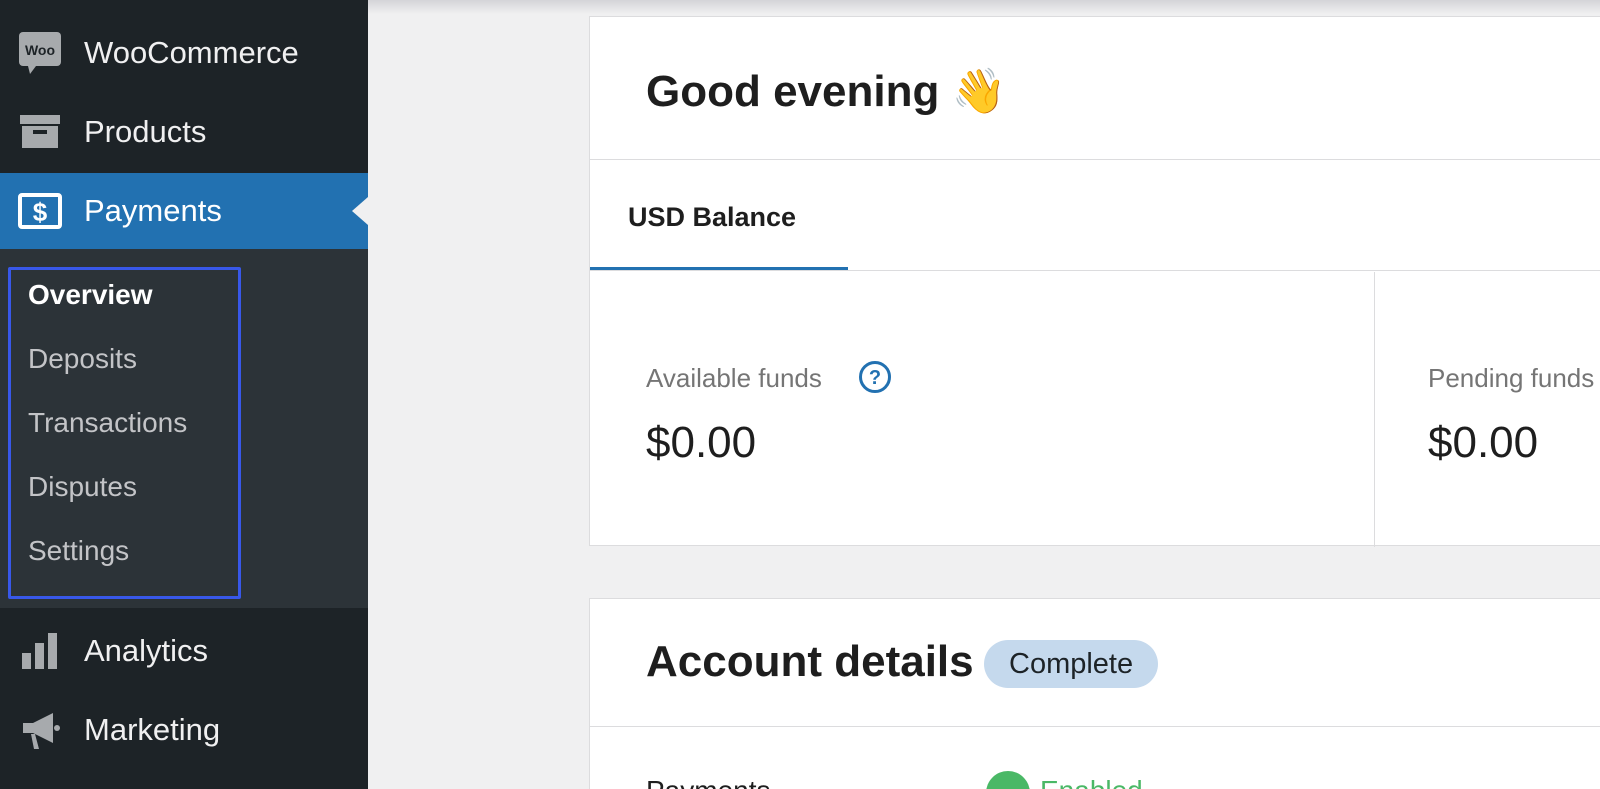 Image resolution: width=1600 pixels, height=789 pixels. I want to click on submenu-item-overview: Overview, so click(90, 295).